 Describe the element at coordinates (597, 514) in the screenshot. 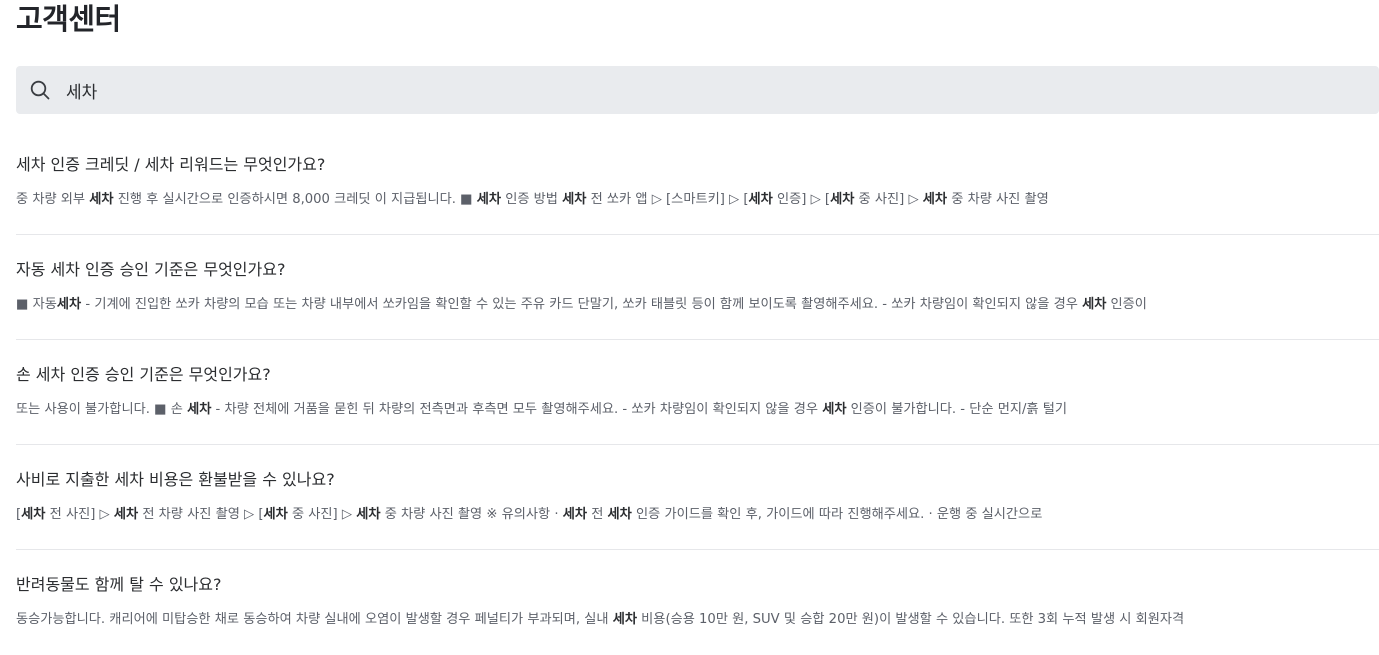

I see `snippet-text: 전` at that location.